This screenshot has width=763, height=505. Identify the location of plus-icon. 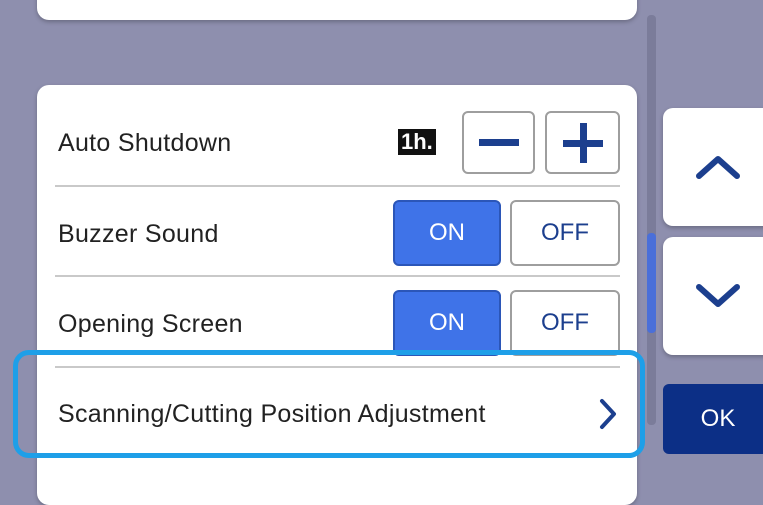
(582, 142).